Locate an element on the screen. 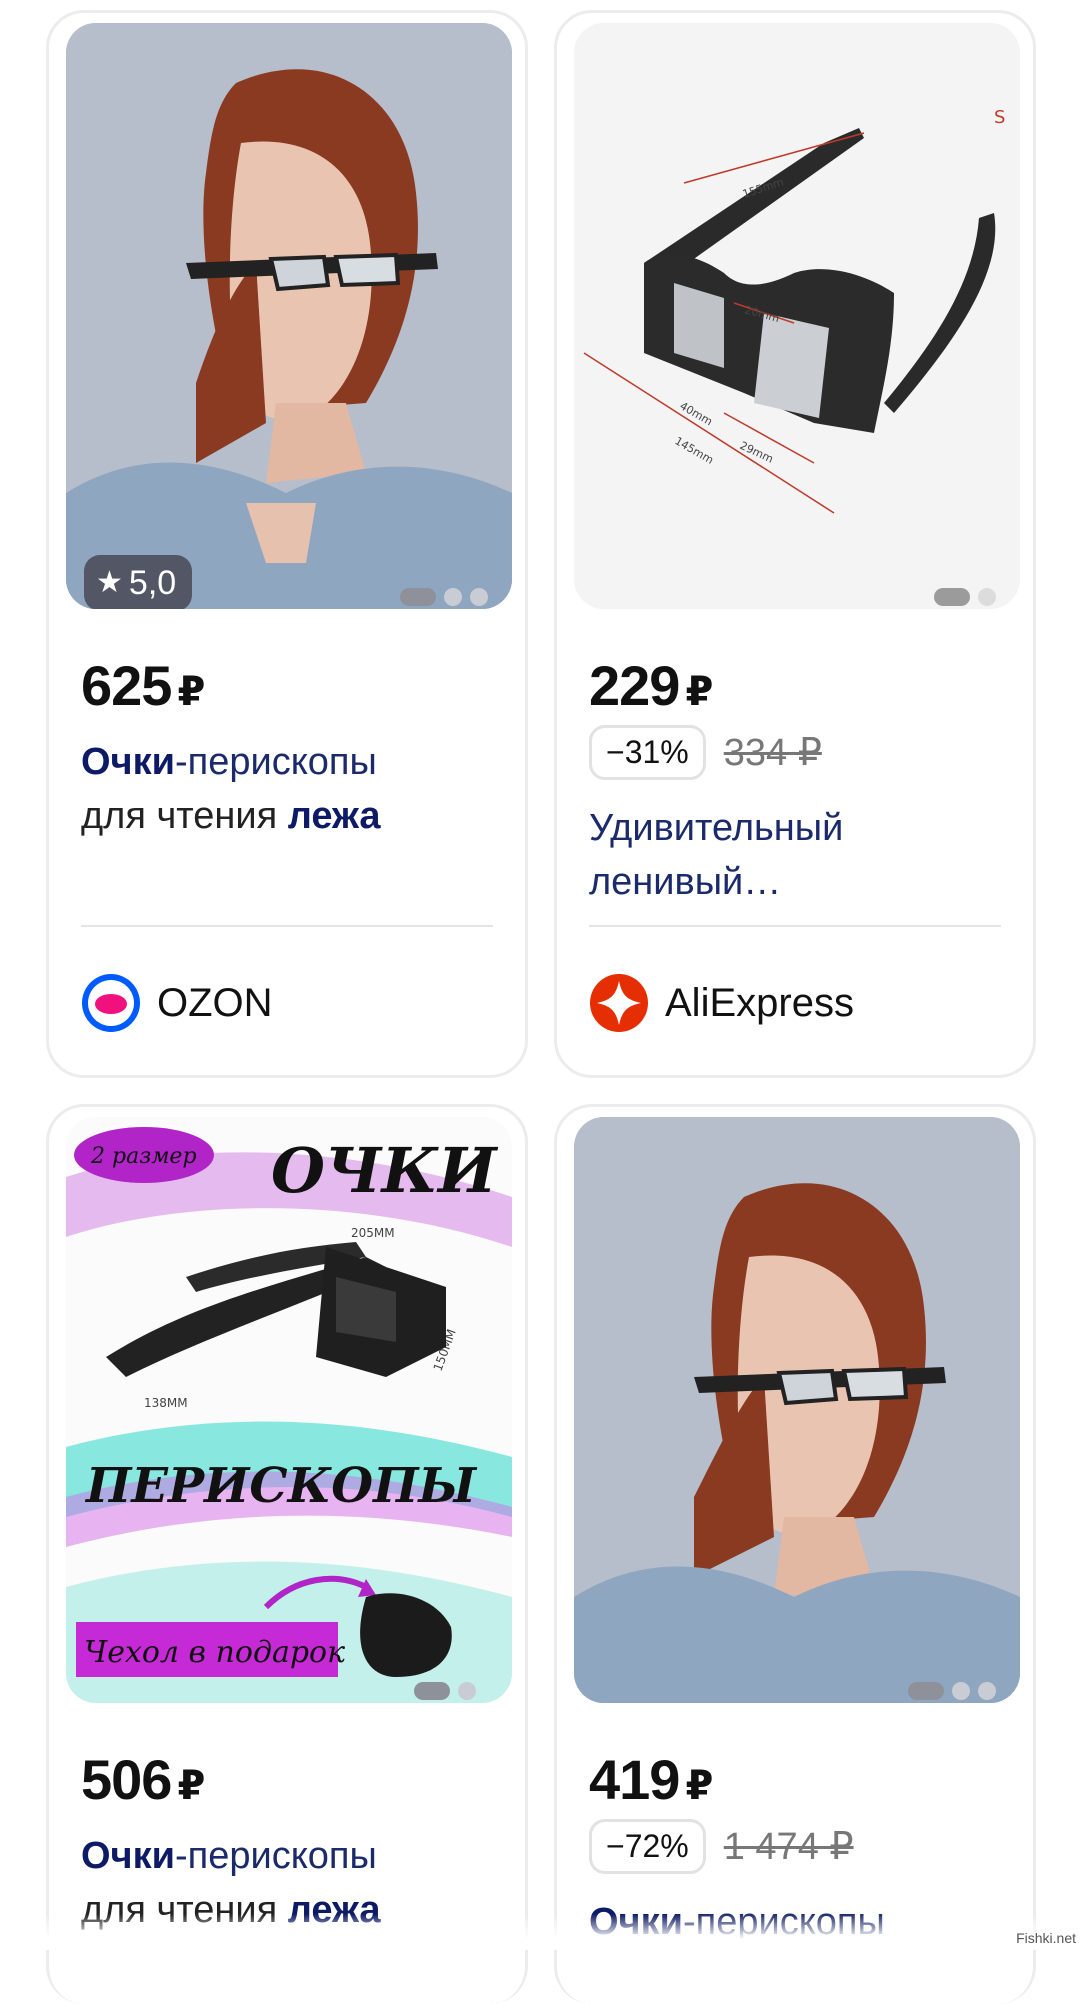 This screenshot has width=1080, height=2004. product-price: 229 ₽ is located at coordinates (651, 685).